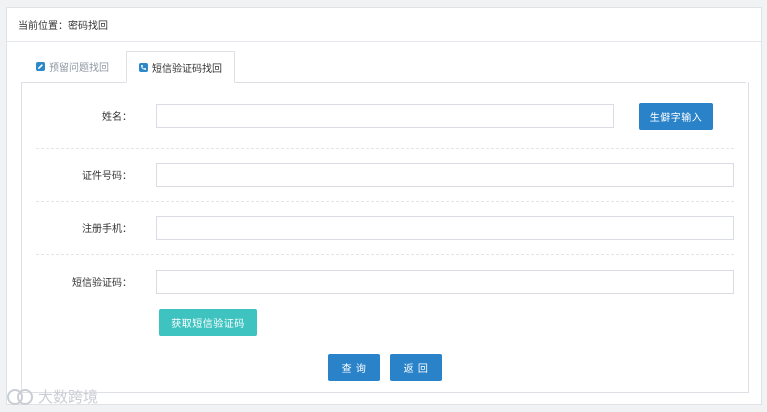 Image resolution: width=767 pixels, height=412 pixels. Describe the element at coordinates (445, 282) in the screenshot. I see `sms-code-input` at that location.